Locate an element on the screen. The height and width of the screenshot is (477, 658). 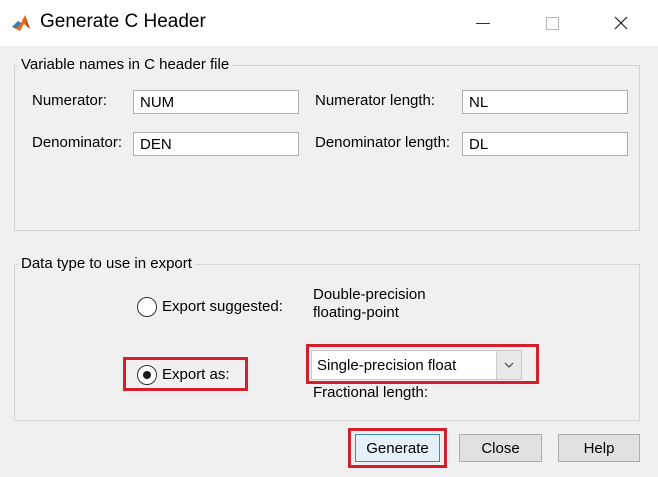
export-suggested-radio is located at coordinates (147, 307).